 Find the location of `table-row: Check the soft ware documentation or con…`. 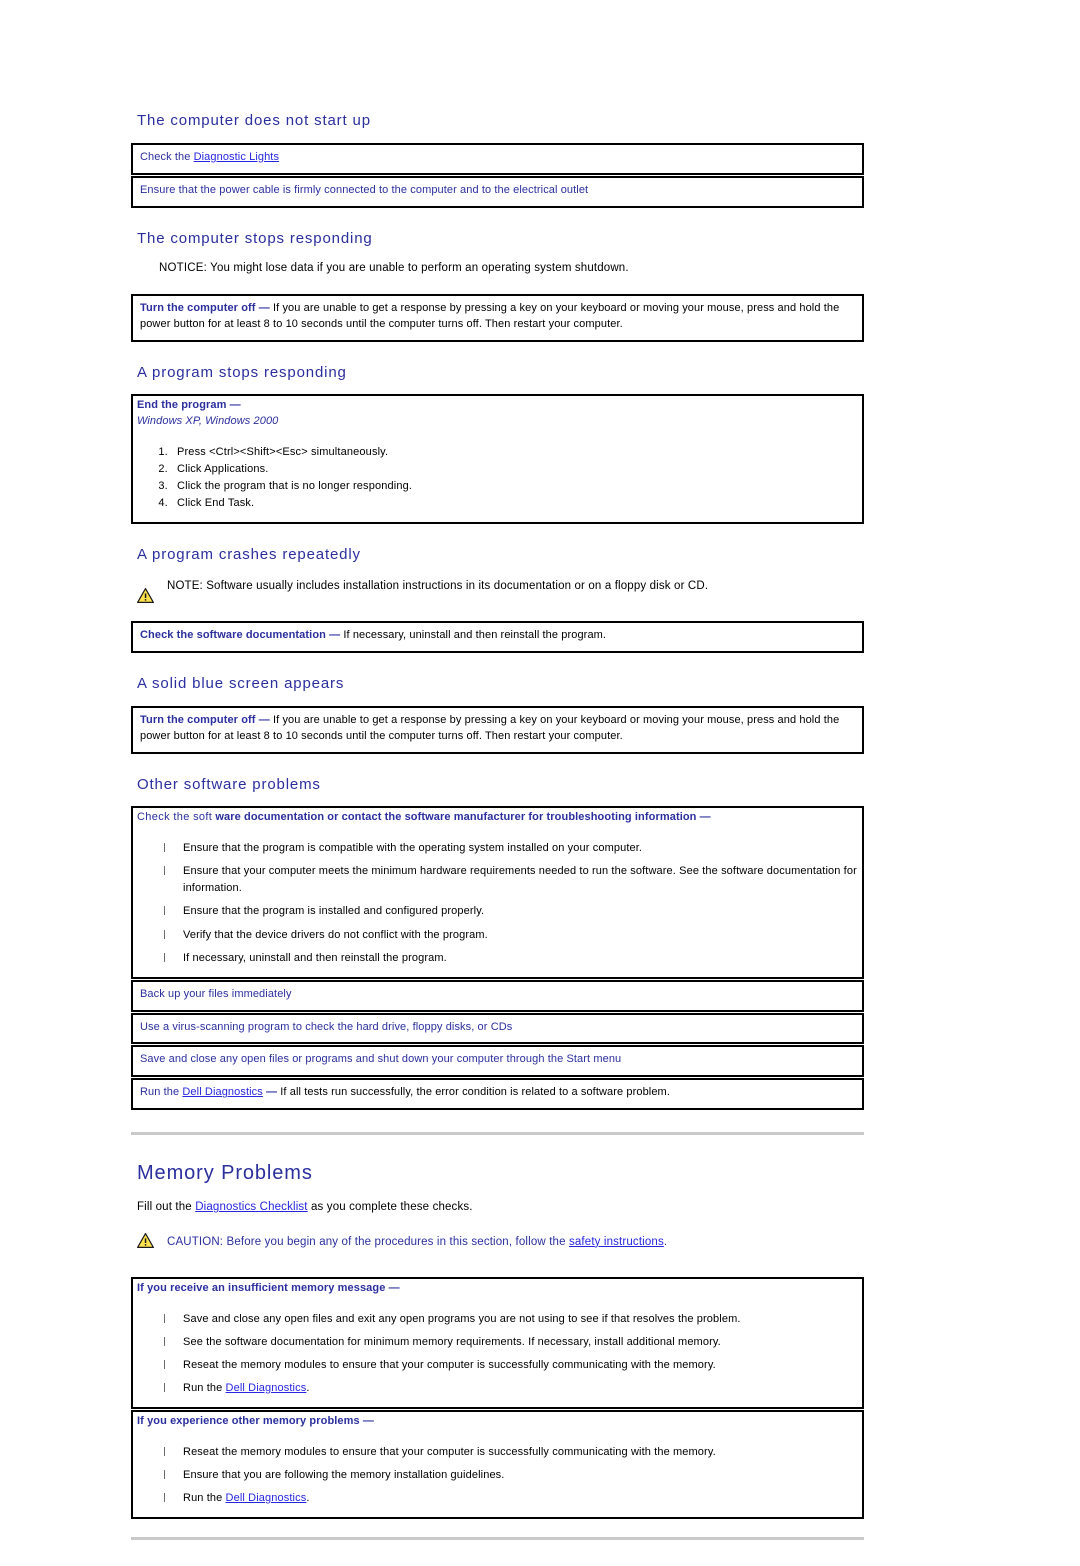

table-row: Check the soft ware documentation or con… is located at coordinates (497, 892).